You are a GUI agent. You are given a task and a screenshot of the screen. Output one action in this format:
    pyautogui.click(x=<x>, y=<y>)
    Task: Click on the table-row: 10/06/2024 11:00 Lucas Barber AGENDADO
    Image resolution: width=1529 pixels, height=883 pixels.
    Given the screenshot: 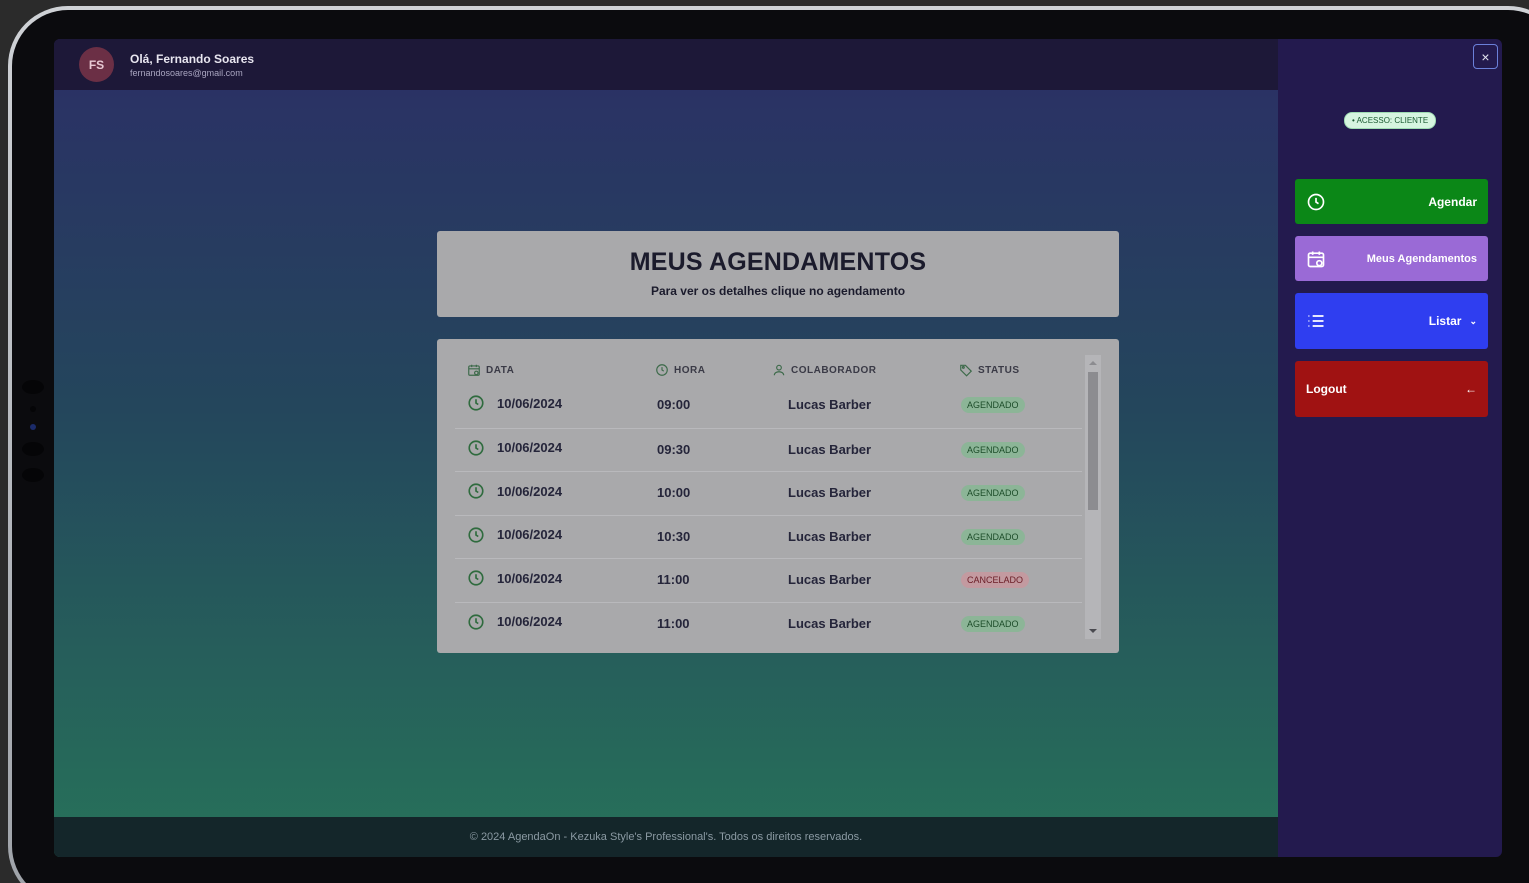 What is the action you would take?
    pyautogui.click(x=768, y=623)
    